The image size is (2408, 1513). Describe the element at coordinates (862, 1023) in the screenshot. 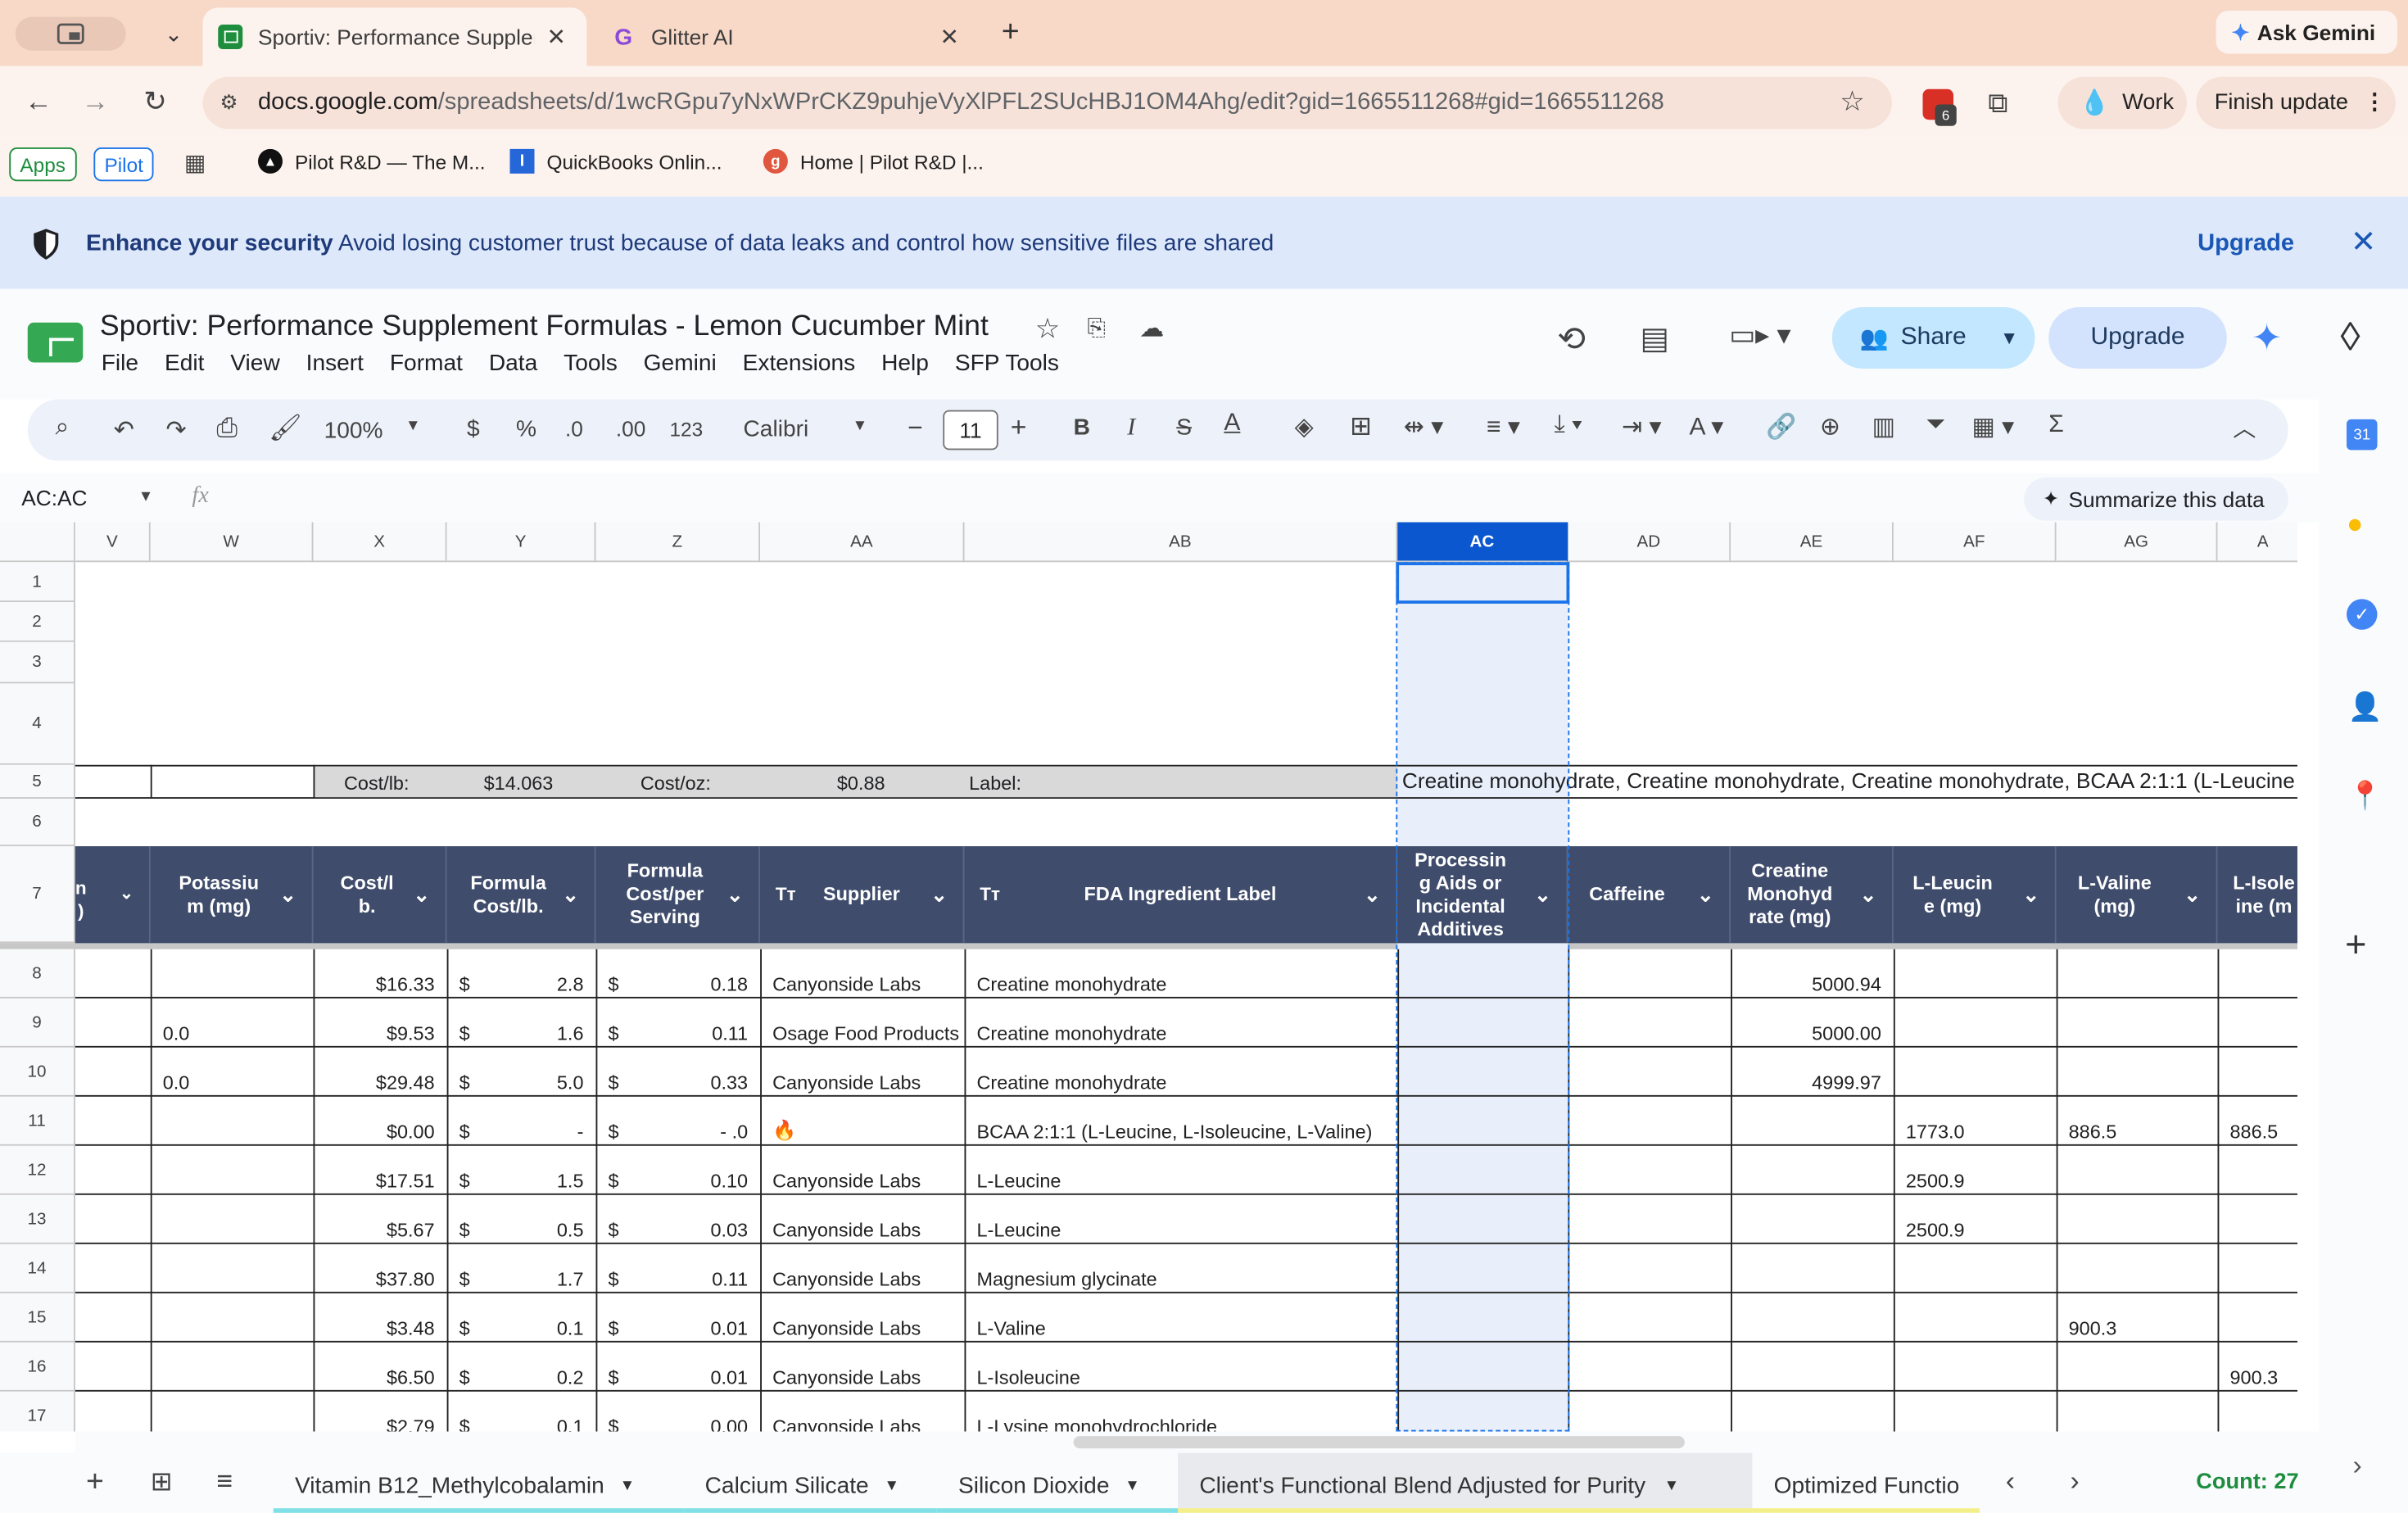

I see `cell-supplier: Osage Food Products` at that location.